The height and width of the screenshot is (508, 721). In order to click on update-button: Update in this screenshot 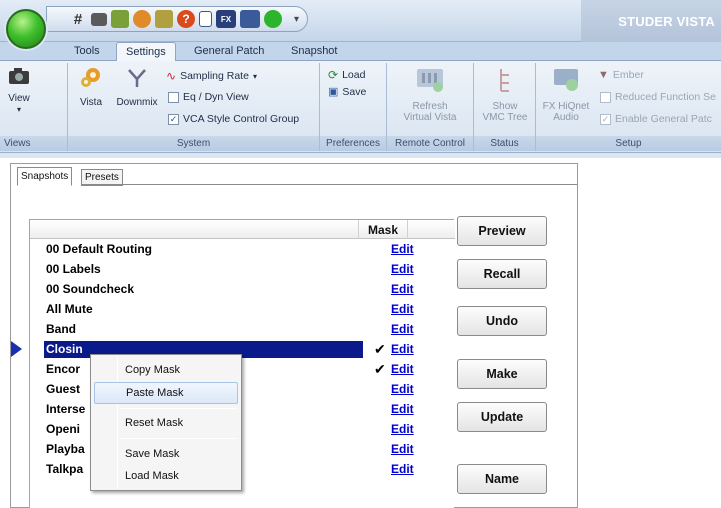, I will do `click(502, 417)`.